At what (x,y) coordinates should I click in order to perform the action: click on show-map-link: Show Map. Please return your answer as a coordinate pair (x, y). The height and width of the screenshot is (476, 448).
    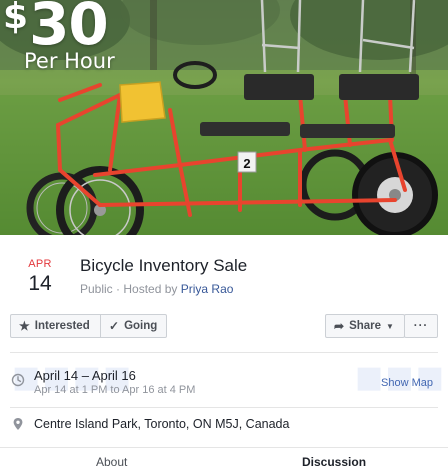
    Looking at the image, I should click on (407, 383).